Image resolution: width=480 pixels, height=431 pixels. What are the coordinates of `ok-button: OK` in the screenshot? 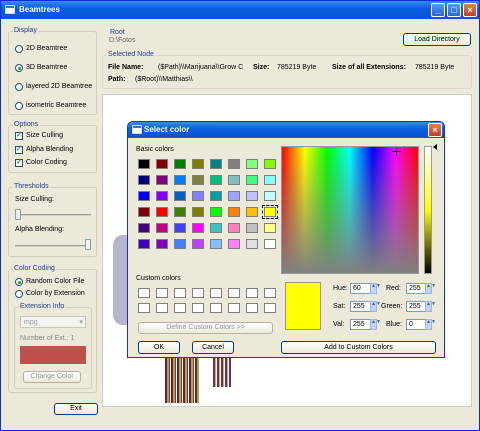 It's located at (159, 347).